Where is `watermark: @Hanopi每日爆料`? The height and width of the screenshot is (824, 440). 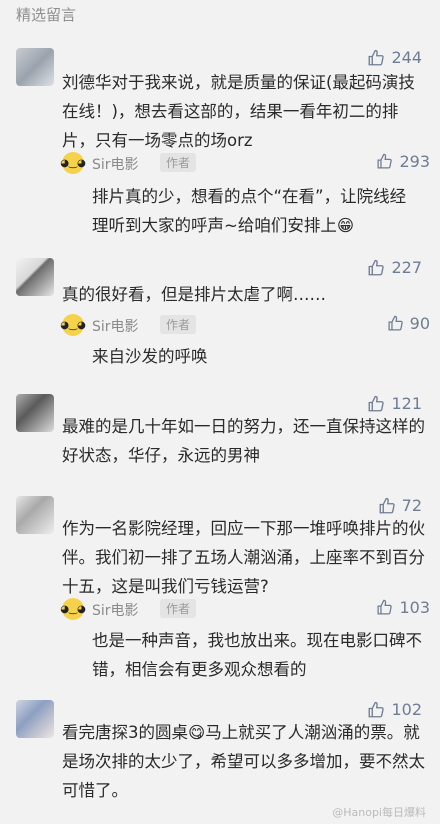 watermark: @Hanopi每日爆料 is located at coordinates (379, 812).